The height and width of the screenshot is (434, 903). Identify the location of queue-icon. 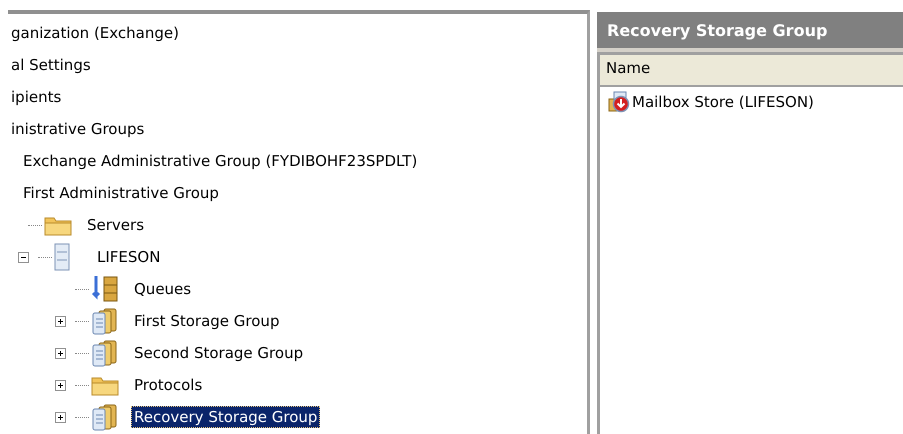
(105, 289).